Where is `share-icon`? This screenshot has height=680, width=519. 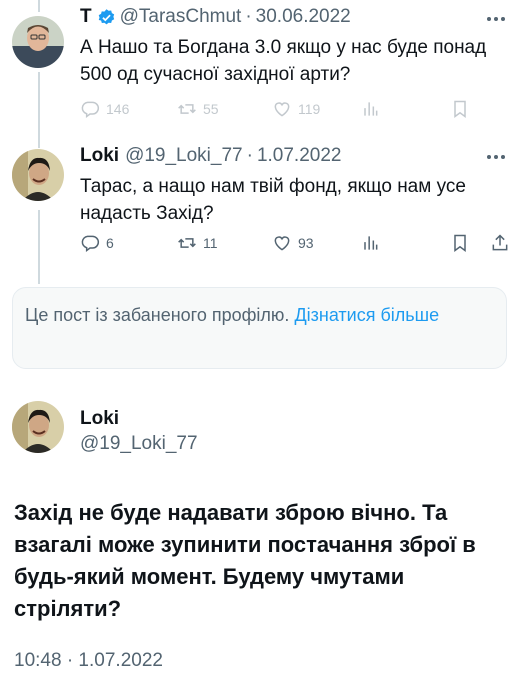 share-icon is located at coordinates (500, 243).